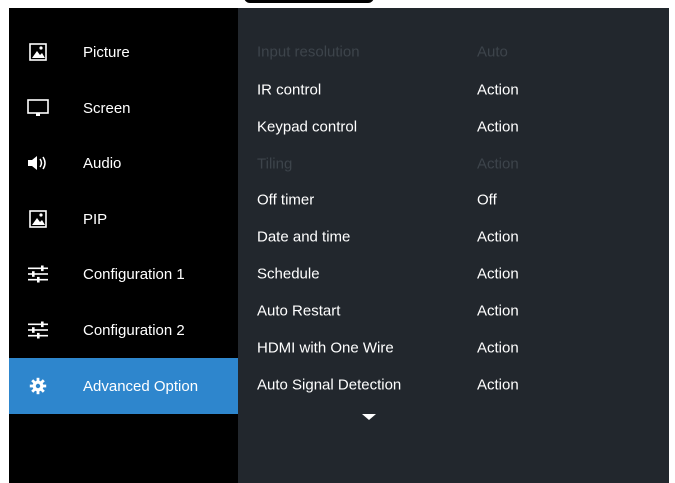 This screenshot has width=675, height=483. I want to click on option-name: Schedule, so click(288, 273).